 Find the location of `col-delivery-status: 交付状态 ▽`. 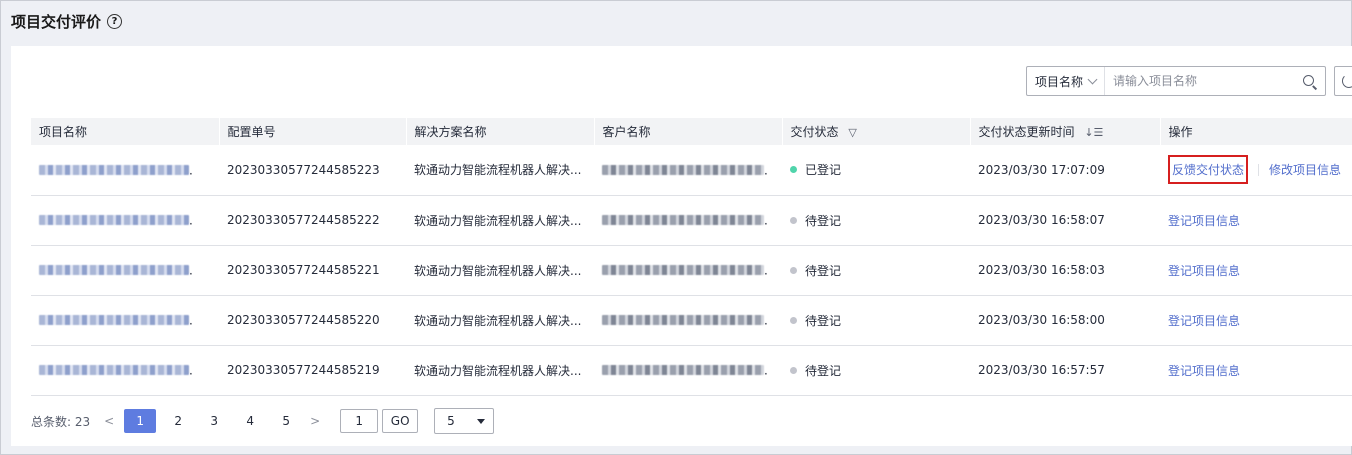

col-delivery-status: 交付状态 ▽ is located at coordinates (876, 131).